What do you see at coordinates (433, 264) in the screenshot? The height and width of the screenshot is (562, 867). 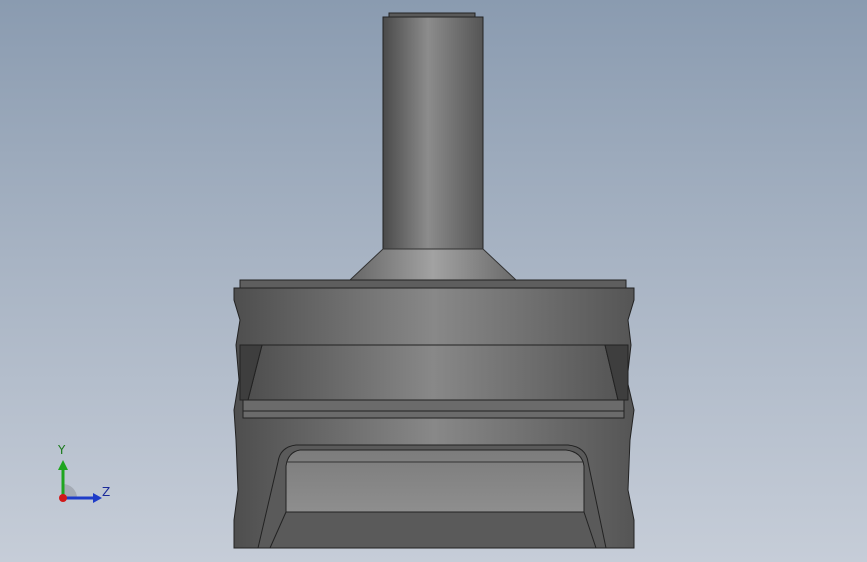 I see `cone-transition` at bounding box center [433, 264].